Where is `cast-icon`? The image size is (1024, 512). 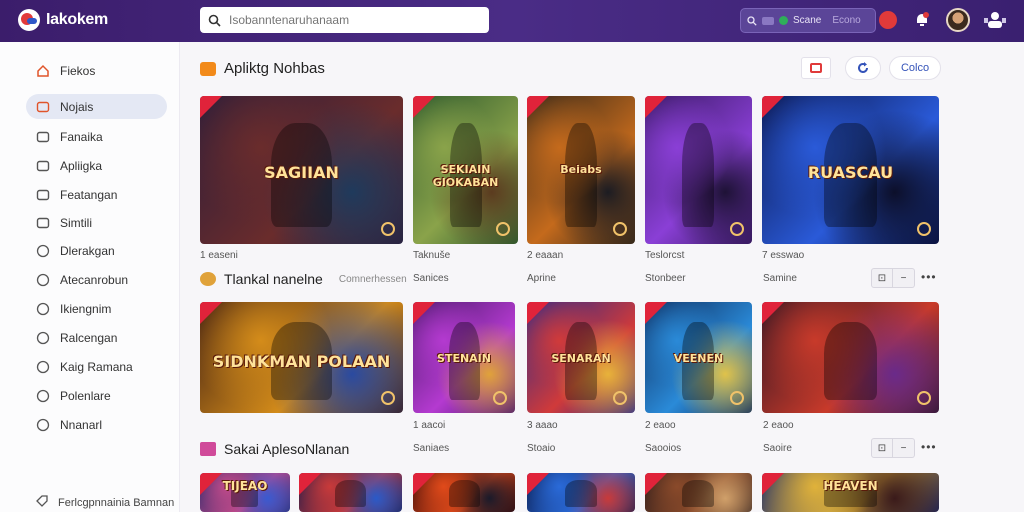
cast-icon is located at coordinates (816, 68).